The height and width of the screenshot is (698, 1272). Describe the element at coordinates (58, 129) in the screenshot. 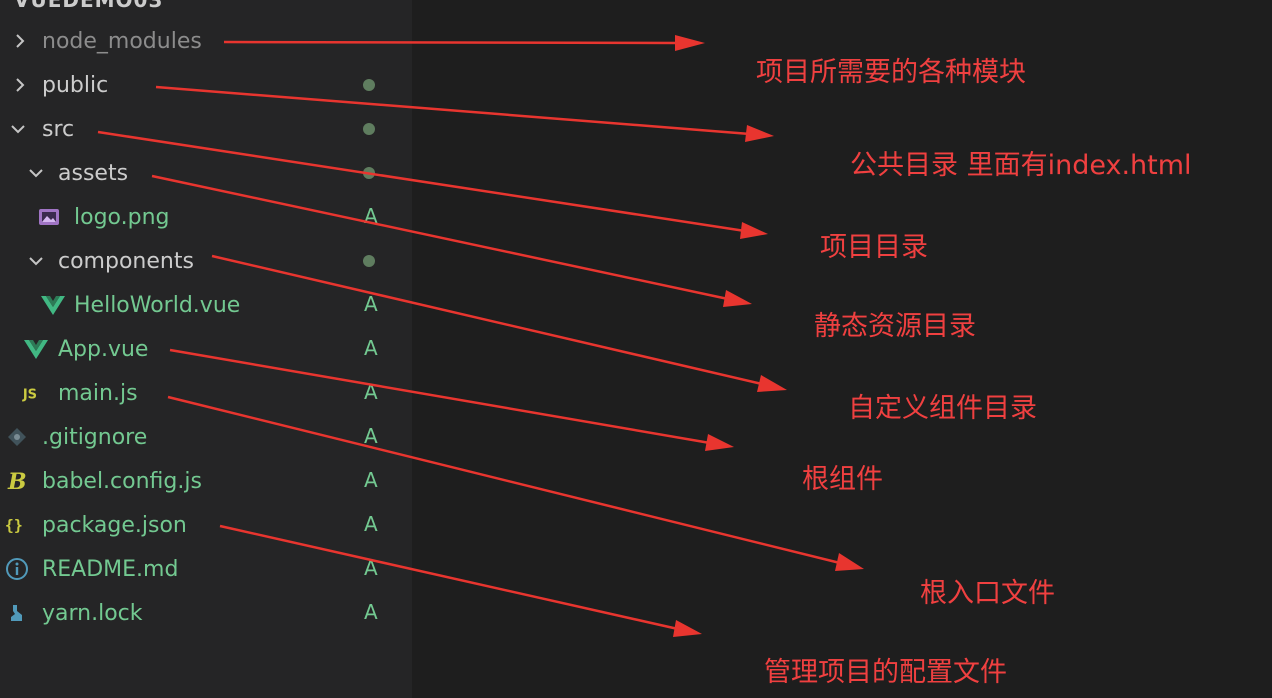

I see `tree-item-label: src` at that location.